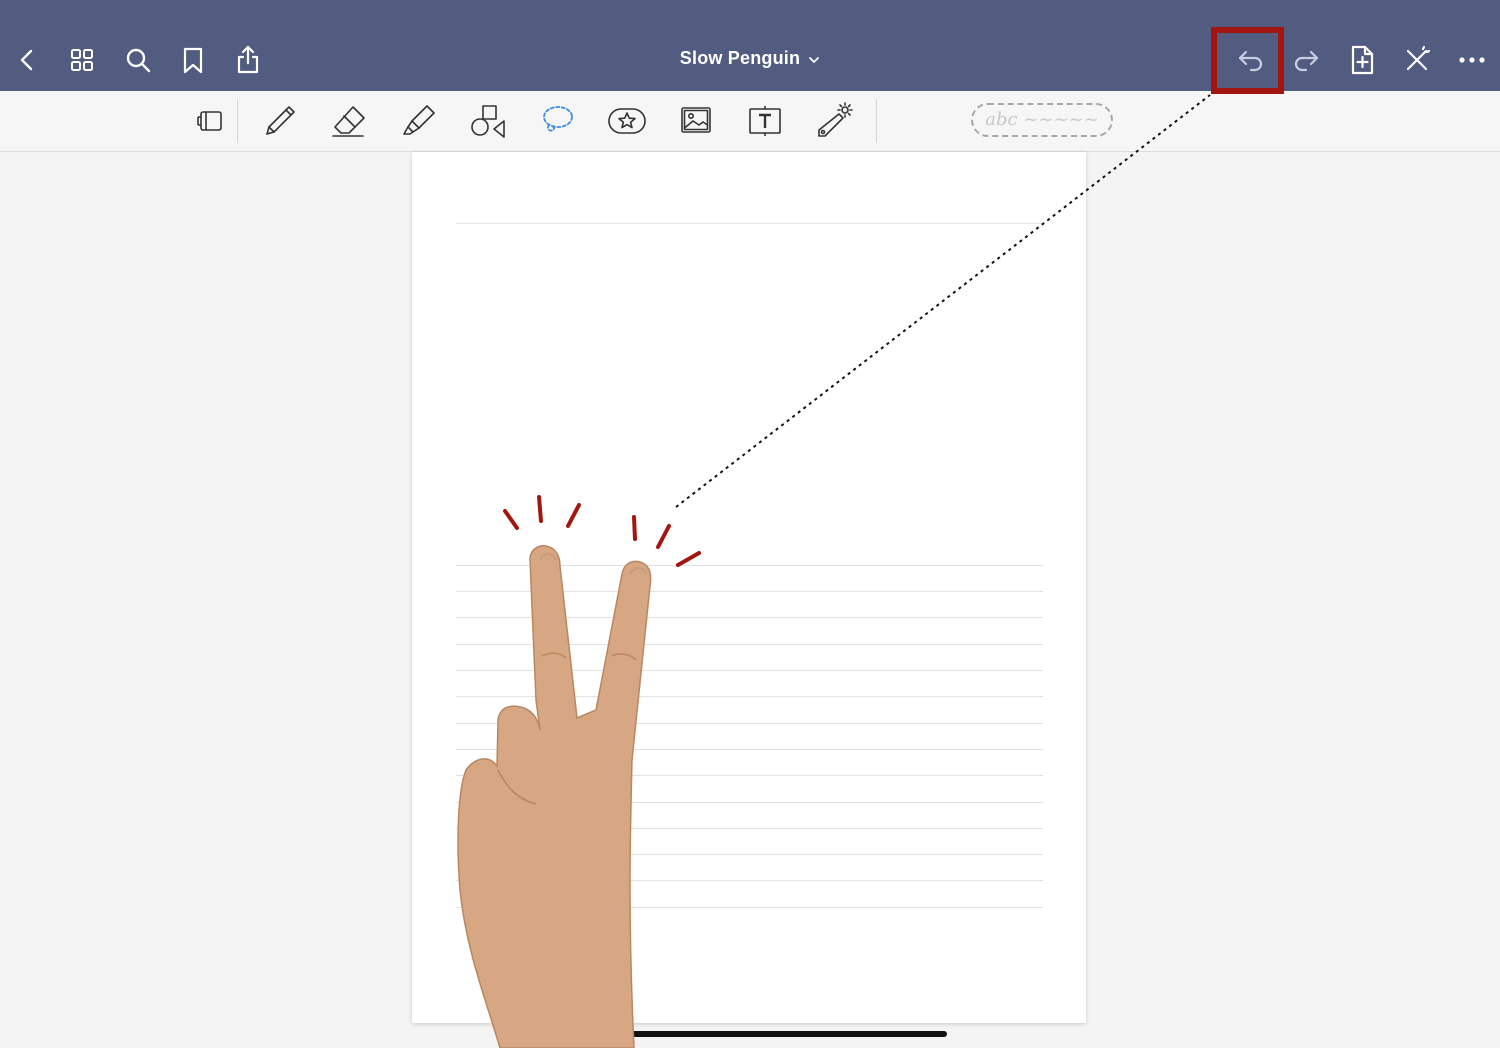 Image resolution: width=1500 pixels, height=1048 pixels. Describe the element at coordinates (1247, 60) in the screenshot. I see `undo-highlight-box` at that location.